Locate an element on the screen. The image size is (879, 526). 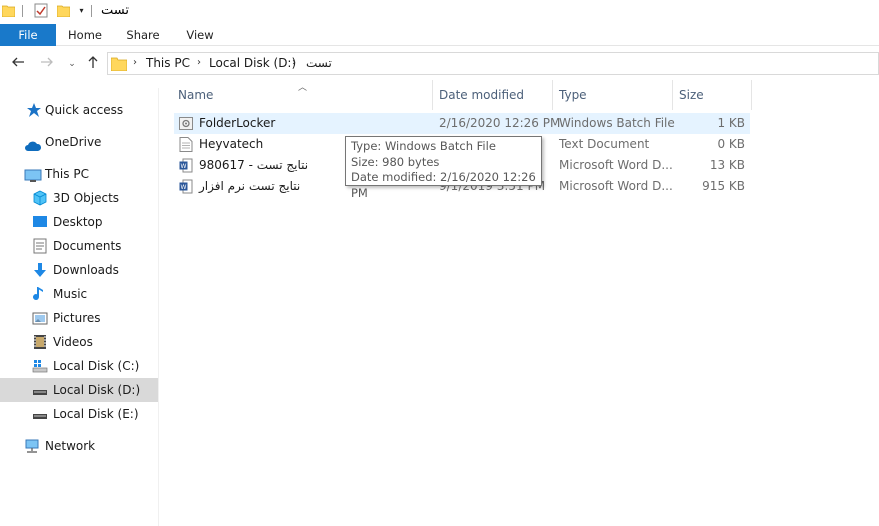
network-icon is located at coordinates (32, 446).